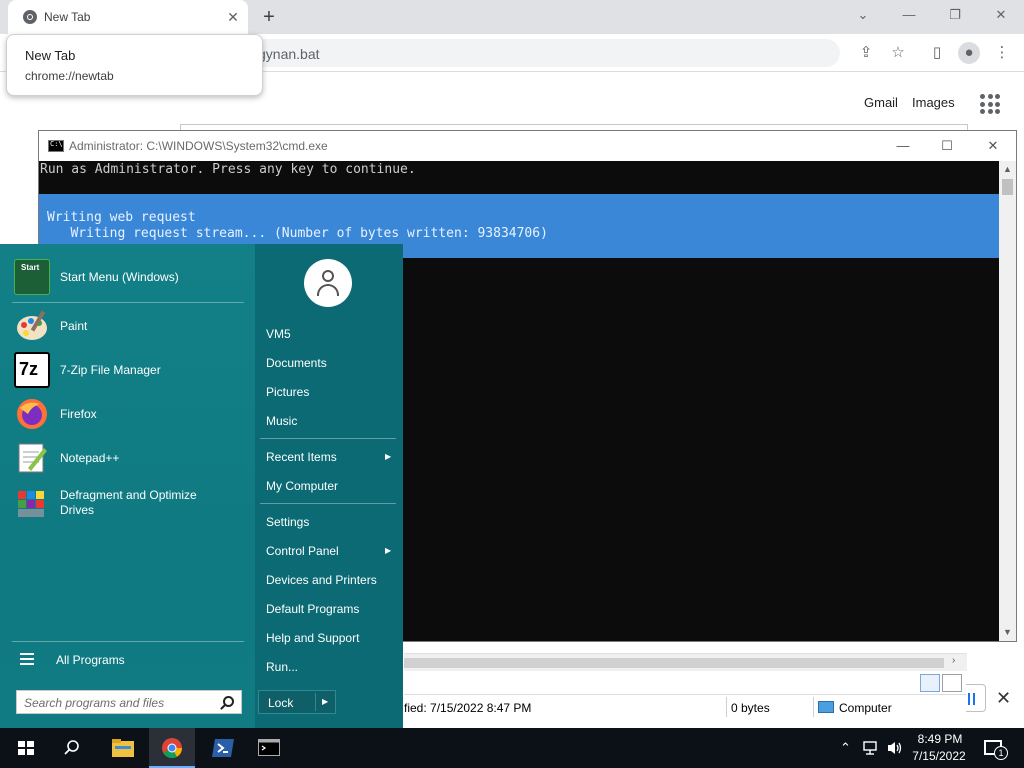  Describe the element at coordinates (903, 146) in the screenshot. I see `cmd-minimize-button: —` at that location.